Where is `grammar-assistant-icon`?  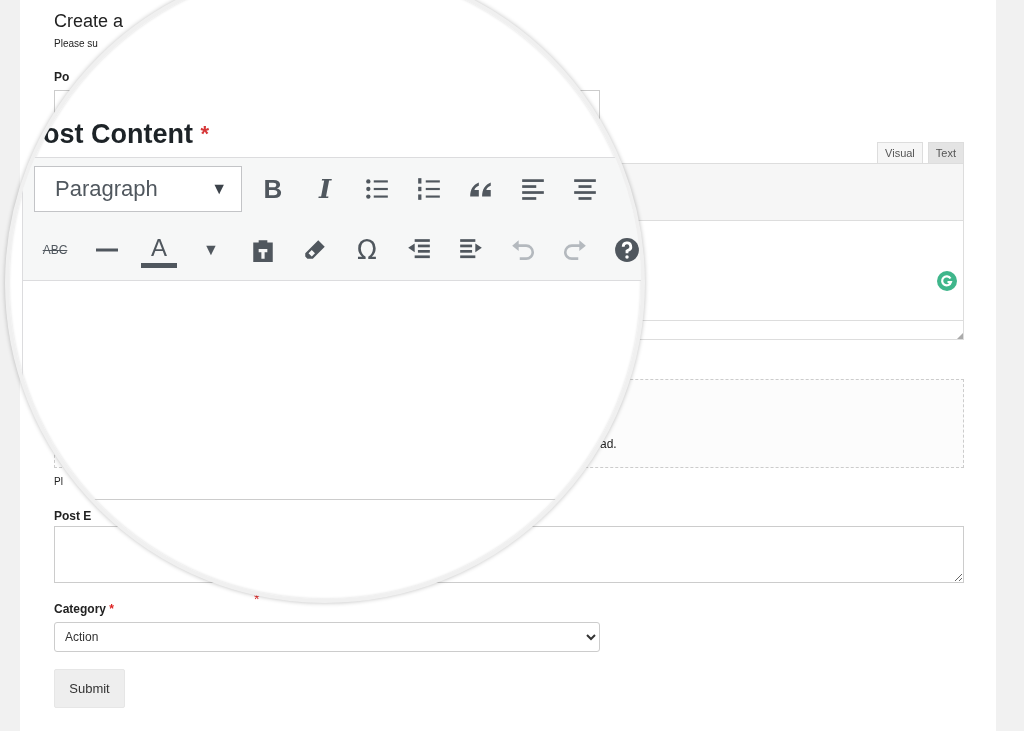 grammar-assistant-icon is located at coordinates (947, 280).